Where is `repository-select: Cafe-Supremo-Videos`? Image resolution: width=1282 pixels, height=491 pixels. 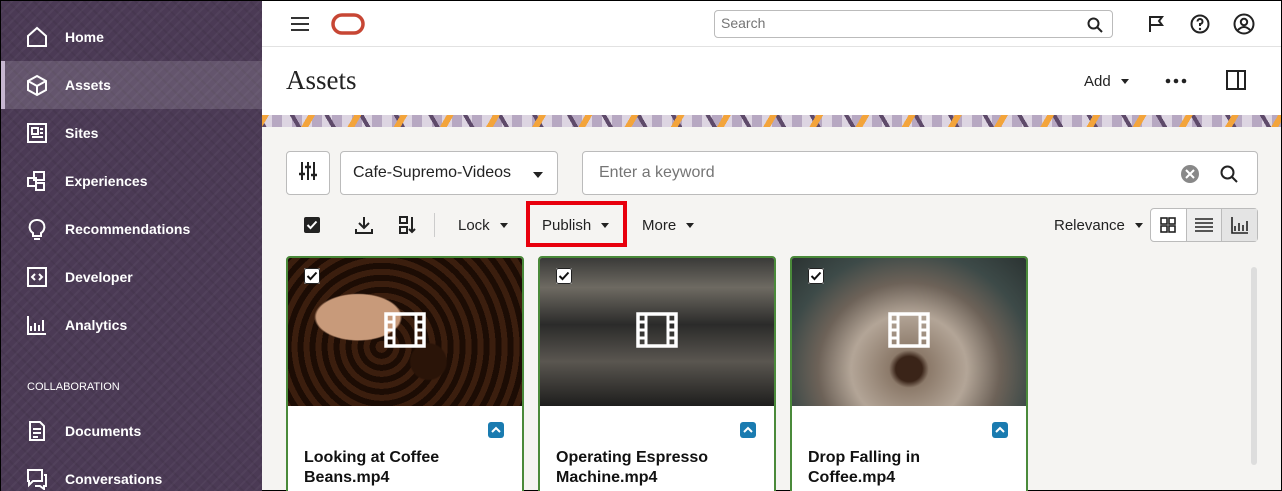
repository-select: Cafe-Supremo-Videos is located at coordinates (449, 173).